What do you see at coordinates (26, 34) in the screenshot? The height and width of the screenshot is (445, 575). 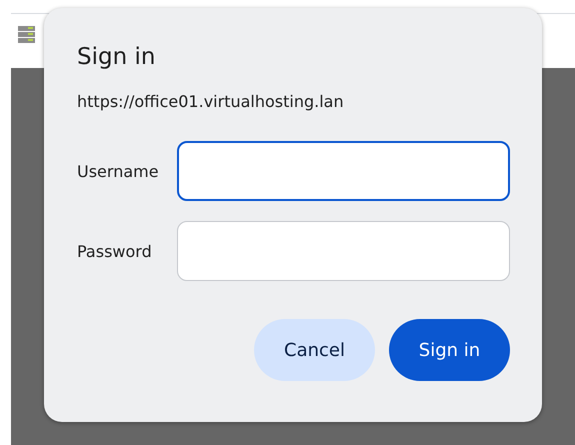 I see `server-icon` at bounding box center [26, 34].